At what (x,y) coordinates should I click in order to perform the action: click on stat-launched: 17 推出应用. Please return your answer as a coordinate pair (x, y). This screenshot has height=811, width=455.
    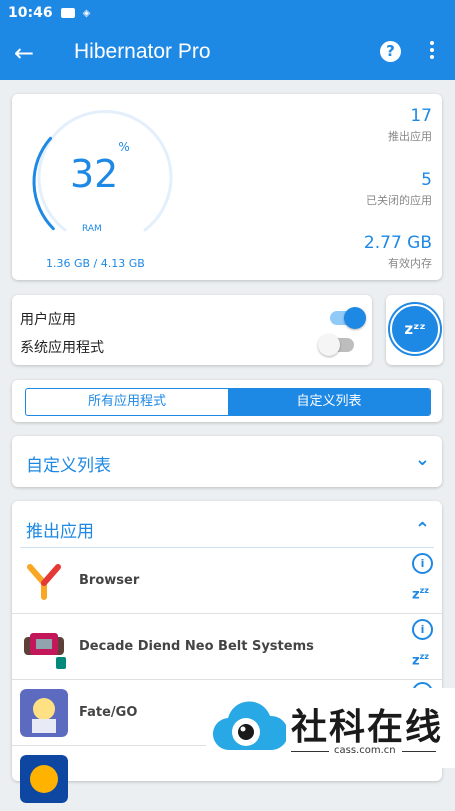
    Looking at the image, I should click on (410, 125).